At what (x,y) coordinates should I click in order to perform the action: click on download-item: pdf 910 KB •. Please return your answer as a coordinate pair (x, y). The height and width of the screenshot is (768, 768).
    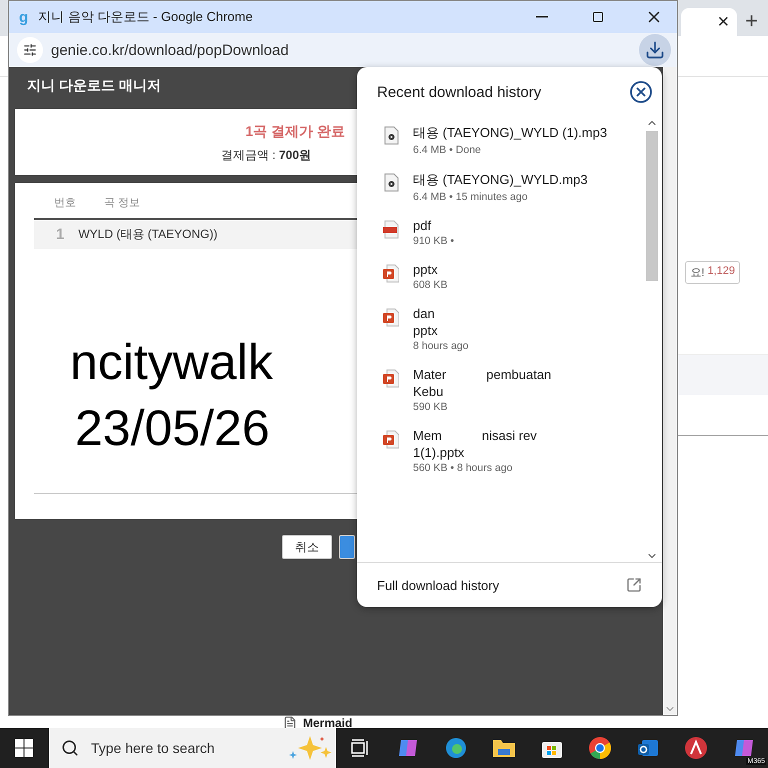
    Looking at the image, I should click on (501, 233).